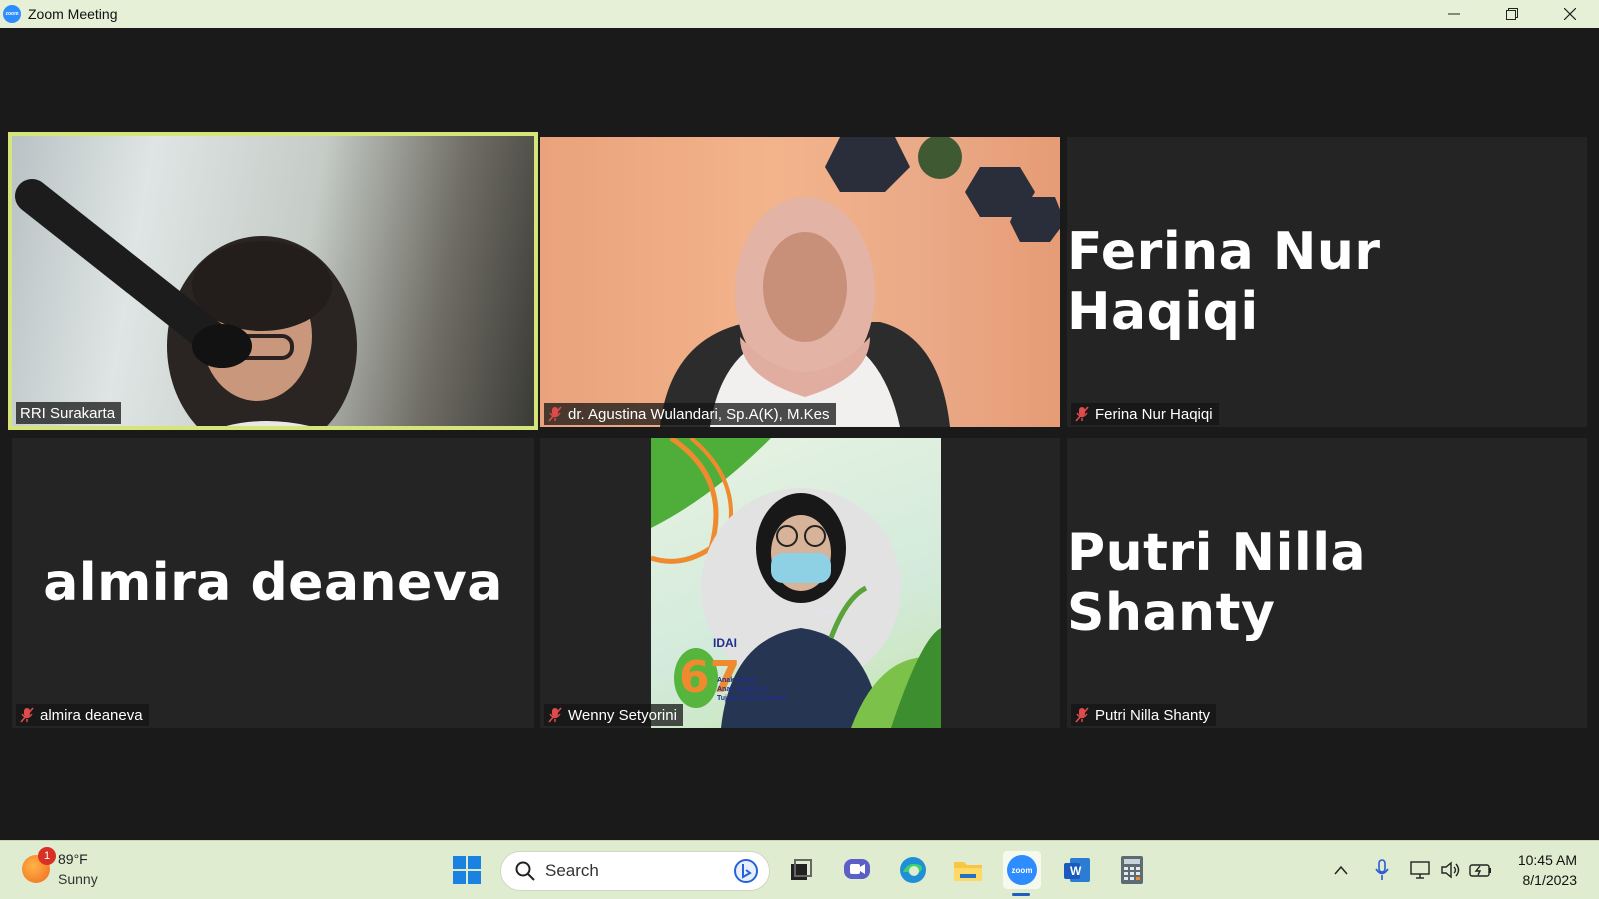  I want to click on start-button, so click(467, 870).